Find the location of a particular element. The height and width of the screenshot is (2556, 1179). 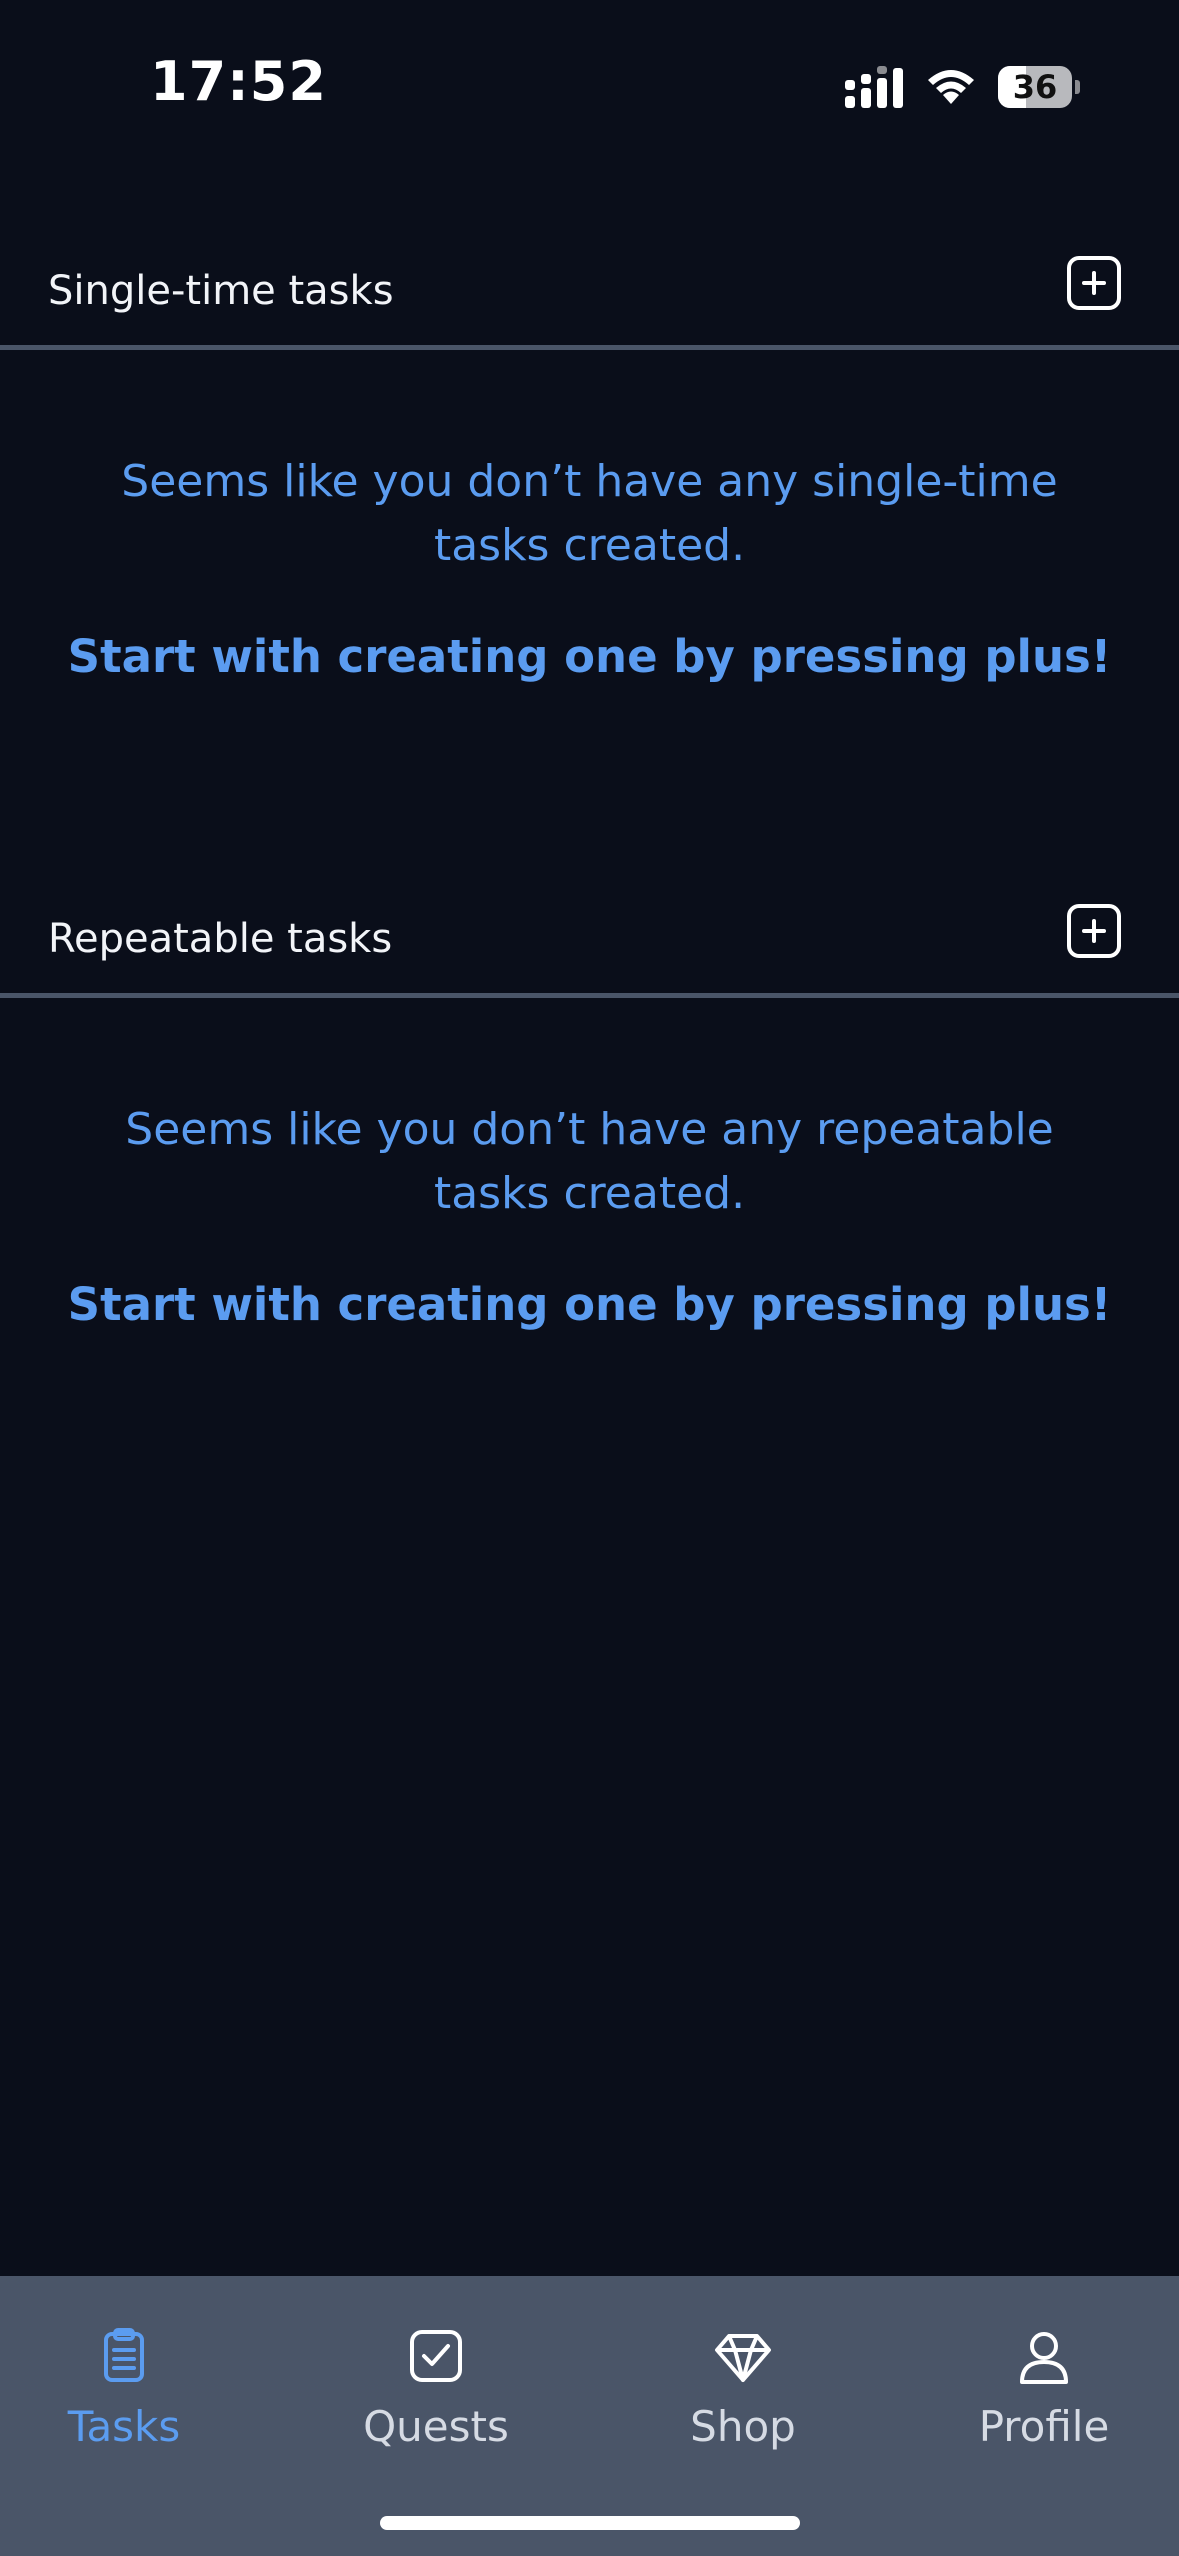

single-tasks-title: Single-time tasks is located at coordinates (221, 291).